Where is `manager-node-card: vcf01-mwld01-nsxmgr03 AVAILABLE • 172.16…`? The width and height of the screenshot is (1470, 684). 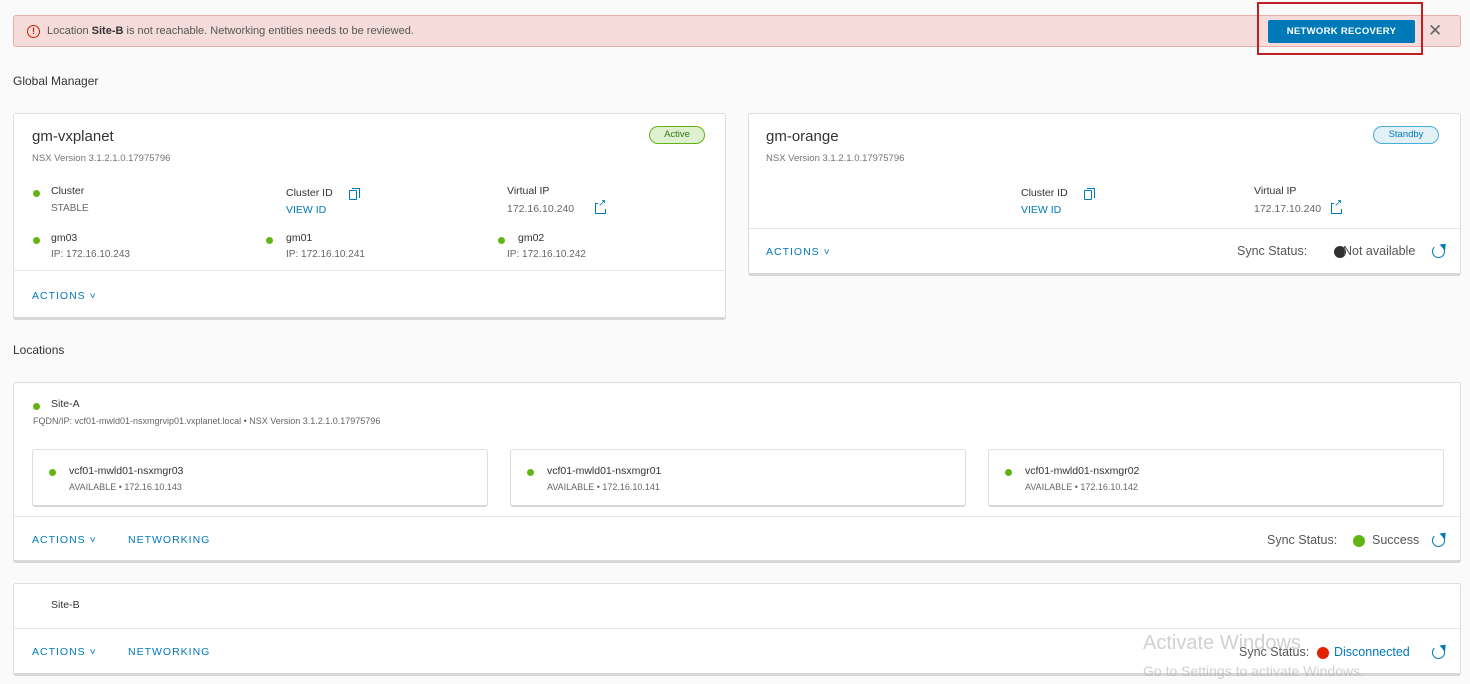
manager-node-card: vcf01-mwld01-nsxmgr03 AVAILABLE • 172.16… is located at coordinates (260, 478).